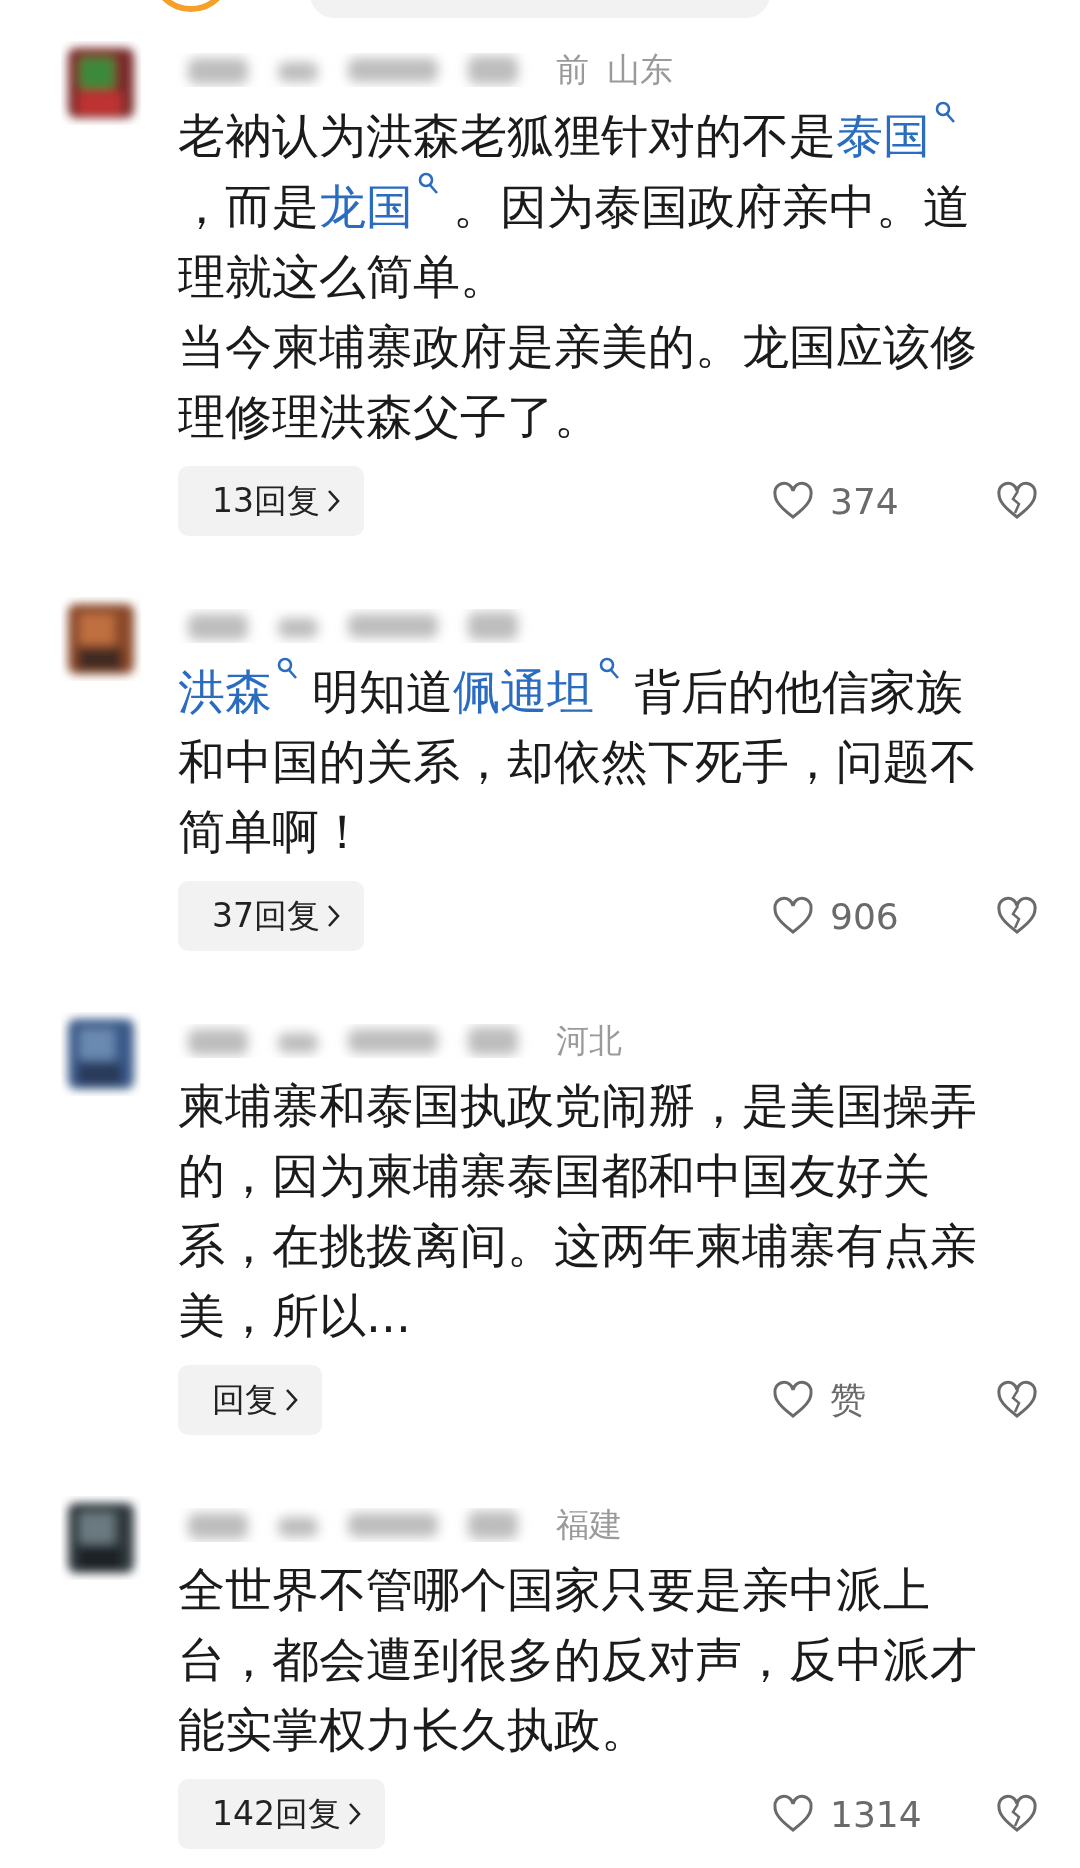 This screenshot has height=1868, width=1080. Describe the element at coordinates (580, 761) in the screenshot. I see `comment-text: 洪森 明知道佩通坦 背后的他信家族和中国的关系，却依然下死手，问题不简单啊！` at that location.